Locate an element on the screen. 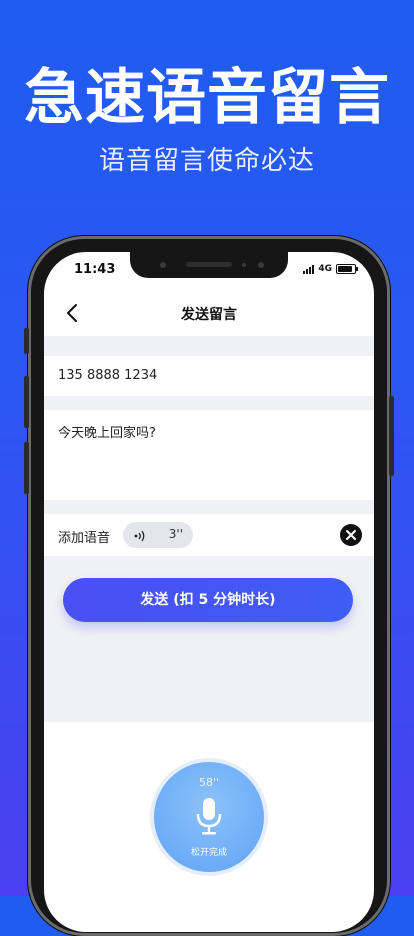 The height and width of the screenshot is (936, 414). battery-icon is located at coordinates (347, 269).